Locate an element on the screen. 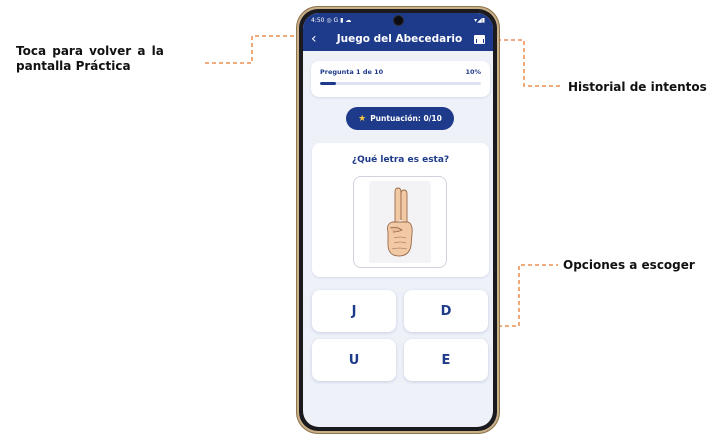 Image resolution: width=715 pixels, height=436 pixels. status-icons-left: ◎ G ▮ ☁ is located at coordinates (339, 20).